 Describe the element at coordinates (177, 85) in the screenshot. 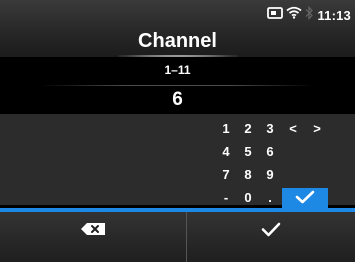

I see `range-divider` at that location.